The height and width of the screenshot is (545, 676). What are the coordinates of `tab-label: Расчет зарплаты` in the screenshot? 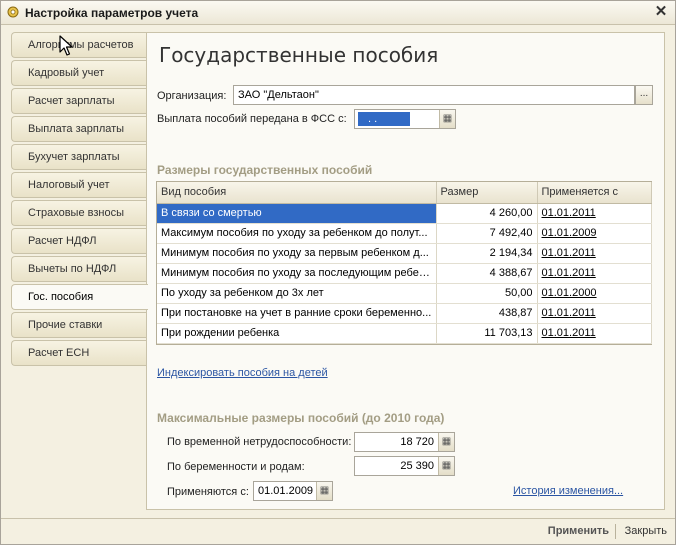 It's located at (71, 101).